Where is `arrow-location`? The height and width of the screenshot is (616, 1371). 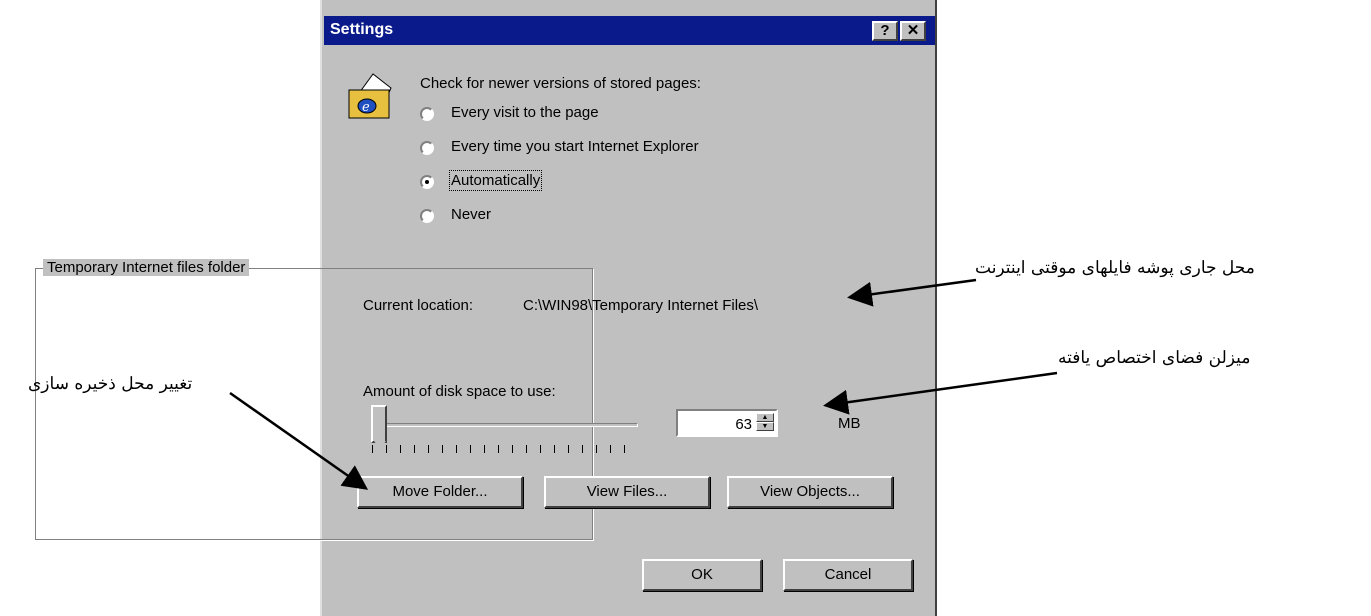 arrow-location is located at coordinates (912, 292).